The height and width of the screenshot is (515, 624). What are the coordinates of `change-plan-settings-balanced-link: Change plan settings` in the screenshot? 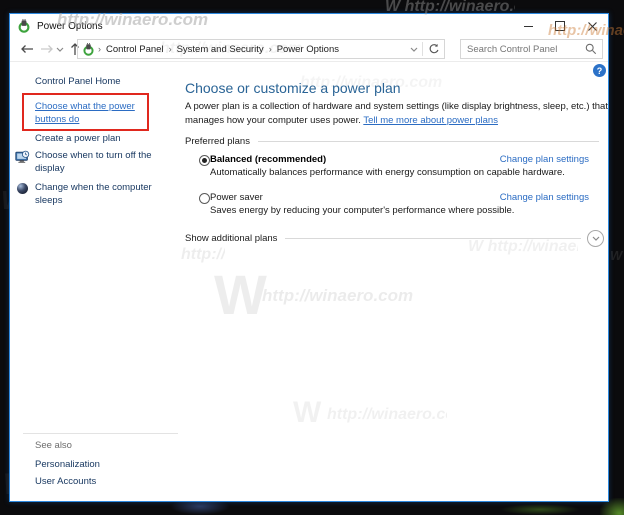 It's located at (544, 159).